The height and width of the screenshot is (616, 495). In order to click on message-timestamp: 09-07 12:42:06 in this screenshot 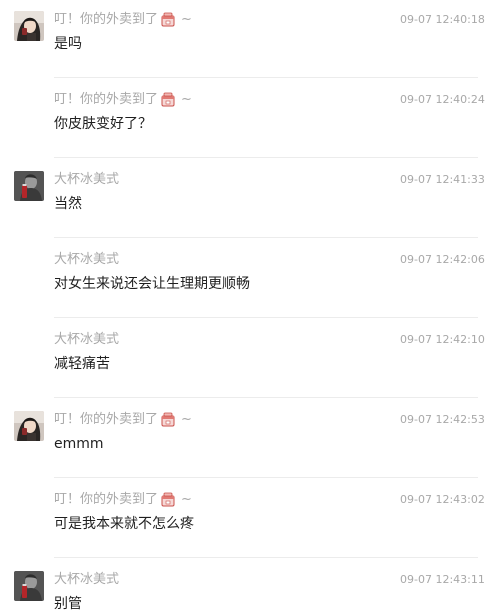, I will do `click(442, 259)`.